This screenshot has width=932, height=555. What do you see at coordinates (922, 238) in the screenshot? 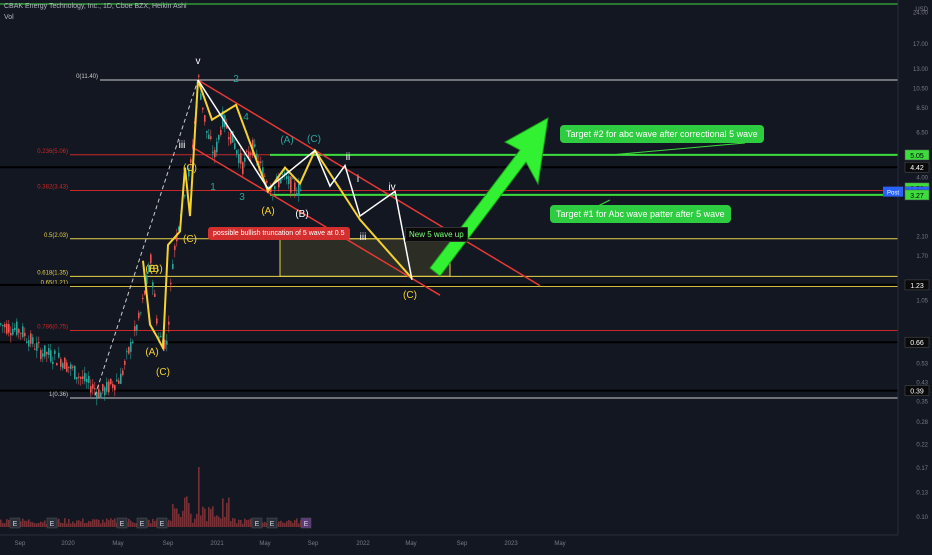
I see `y-tick-label: 2.10` at bounding box center [922, 238].